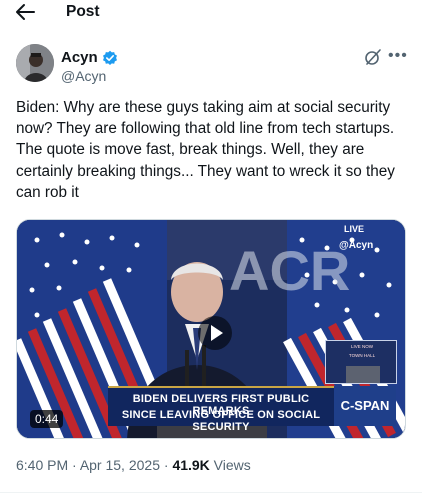  What do you see at coordinates (356, 245) in the screenshot?
I see `overlay-handle: @Acyn` at bounding box center [356, 245].